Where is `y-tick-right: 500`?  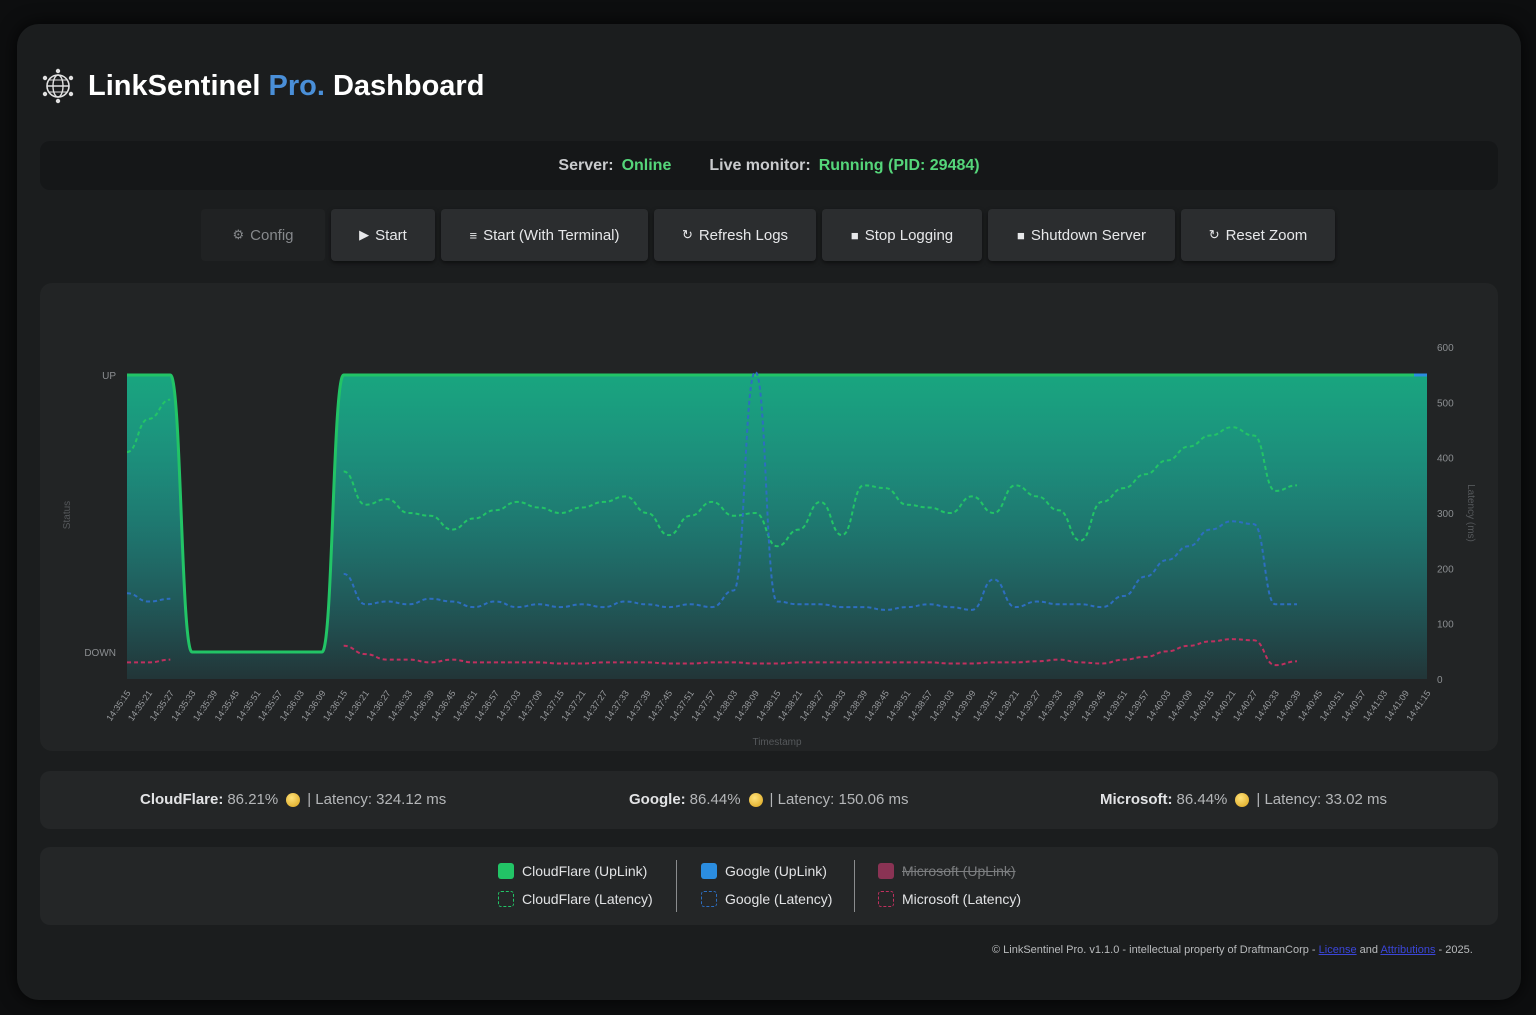 y-tick-right: 500 is located at coordinates (1445, 403).